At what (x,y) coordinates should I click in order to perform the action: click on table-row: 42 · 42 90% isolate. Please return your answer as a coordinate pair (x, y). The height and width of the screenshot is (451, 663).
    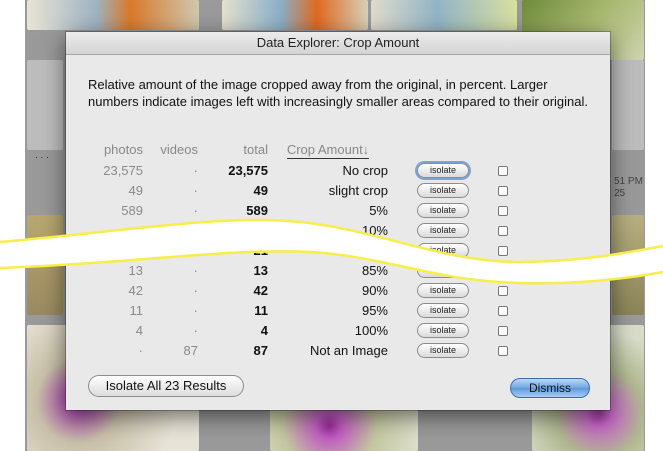
    Looking at the image, I should click on (303, 290).